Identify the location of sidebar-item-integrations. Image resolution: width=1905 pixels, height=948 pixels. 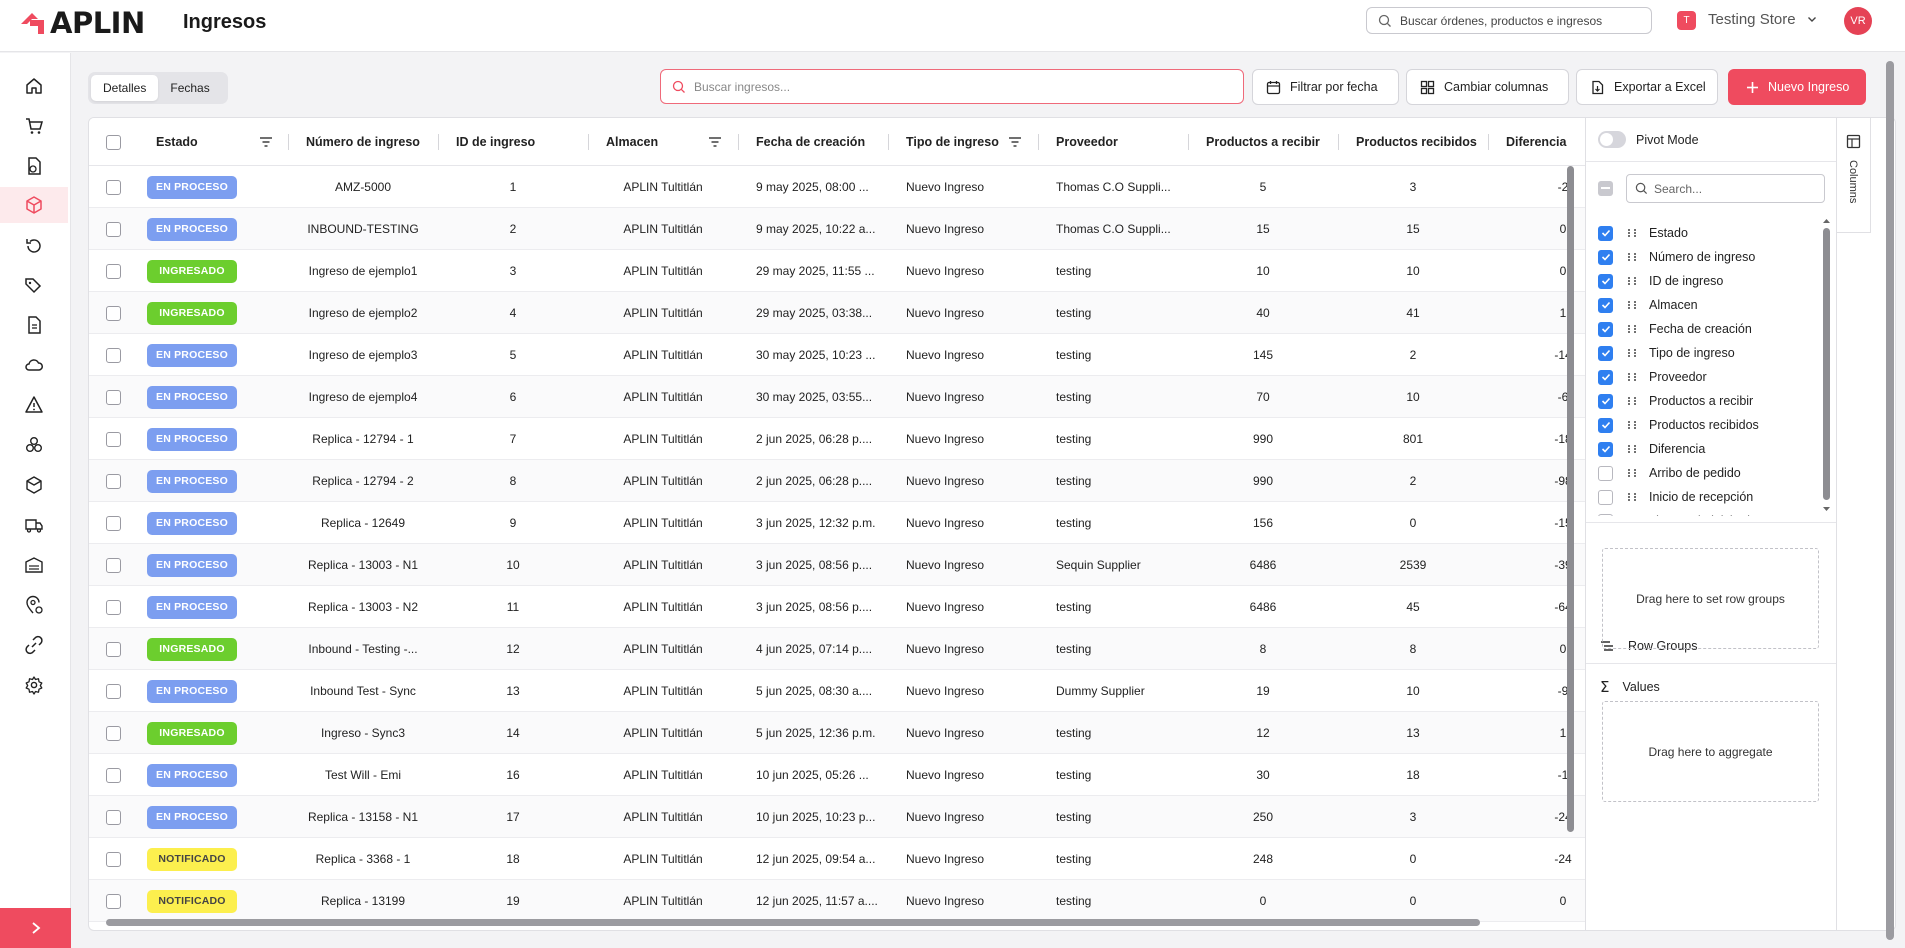
(34, 645).